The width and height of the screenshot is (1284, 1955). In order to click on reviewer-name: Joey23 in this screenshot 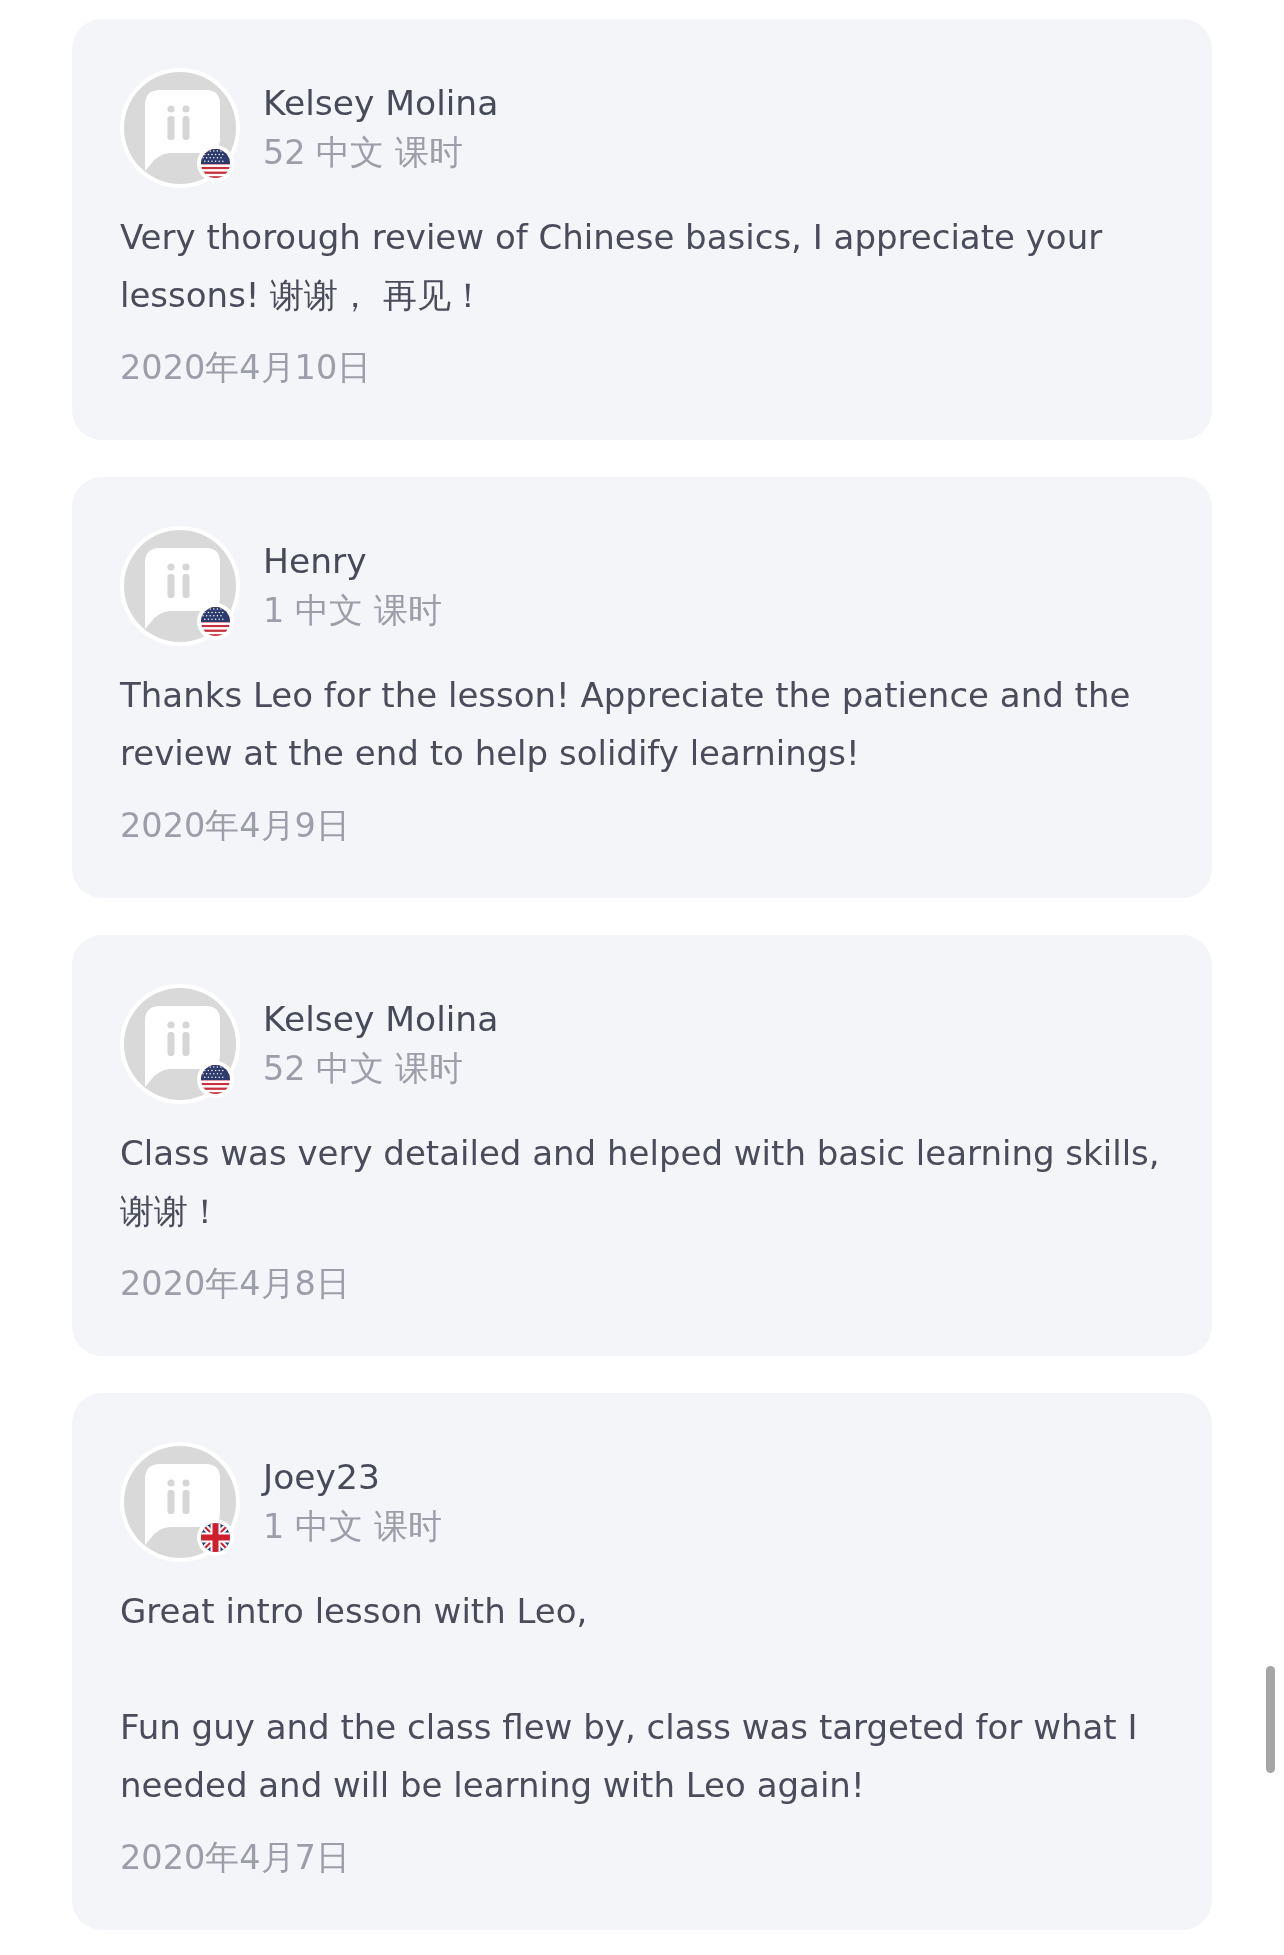, I will do `click(321, 1477)`.